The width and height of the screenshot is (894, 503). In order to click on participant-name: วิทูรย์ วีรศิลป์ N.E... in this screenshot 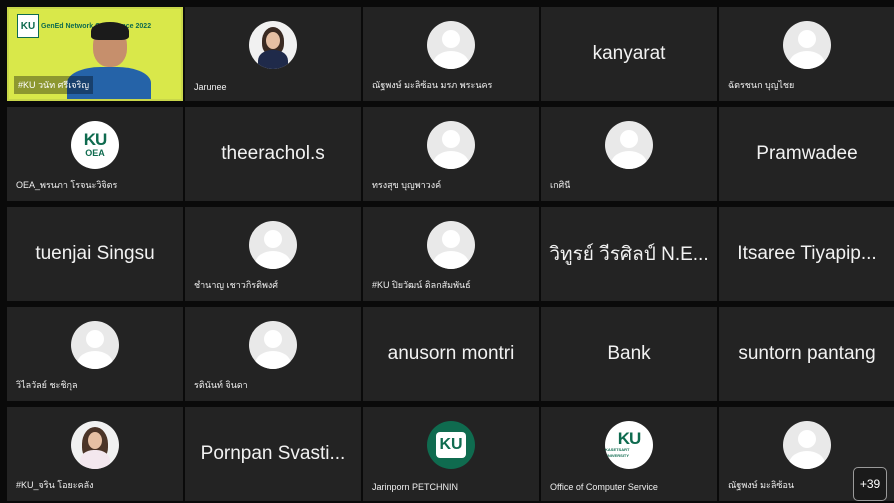, I will do `click(629, 254)`.